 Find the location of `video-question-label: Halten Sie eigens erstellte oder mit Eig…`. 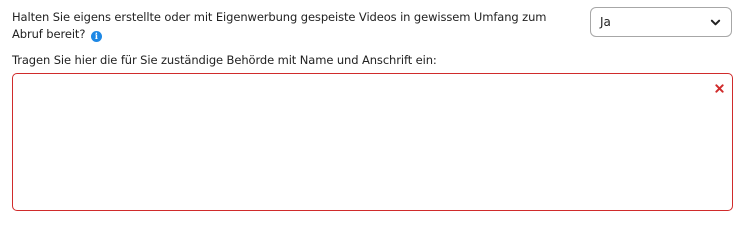

video-question-label: Halten Sie eigens erstellte oder mit Eig… is located at coordinates (292, 26).